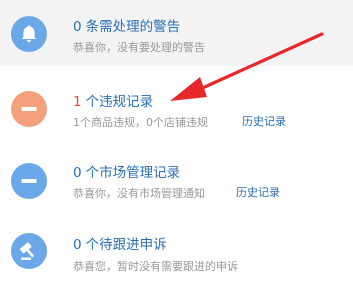  I want to click on violation-title-text: 个违规记录, so click(119, 102).